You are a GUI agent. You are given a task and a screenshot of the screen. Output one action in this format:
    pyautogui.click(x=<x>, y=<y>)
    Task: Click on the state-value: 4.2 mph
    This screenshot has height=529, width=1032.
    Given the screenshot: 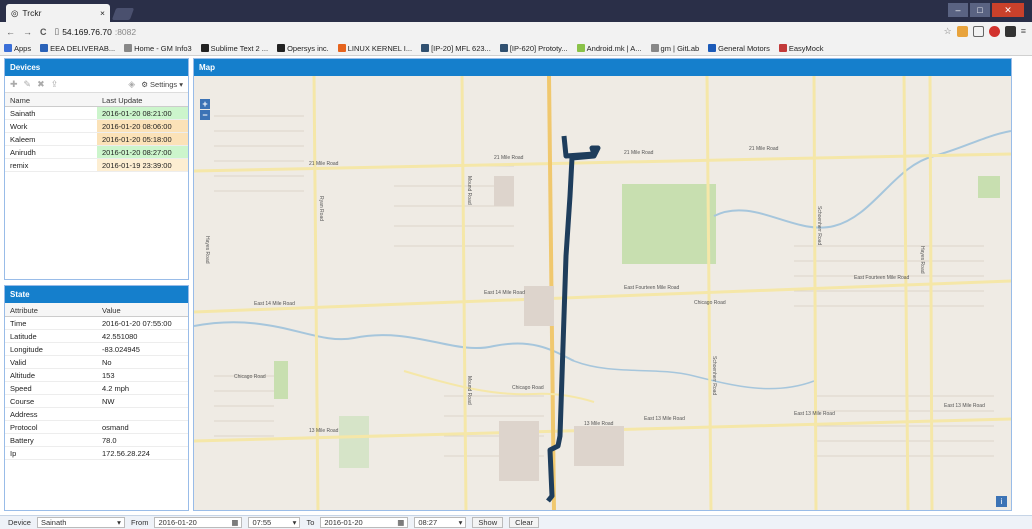 What is the action you would take?
    pyautogui.click(x=116, y=388)
    